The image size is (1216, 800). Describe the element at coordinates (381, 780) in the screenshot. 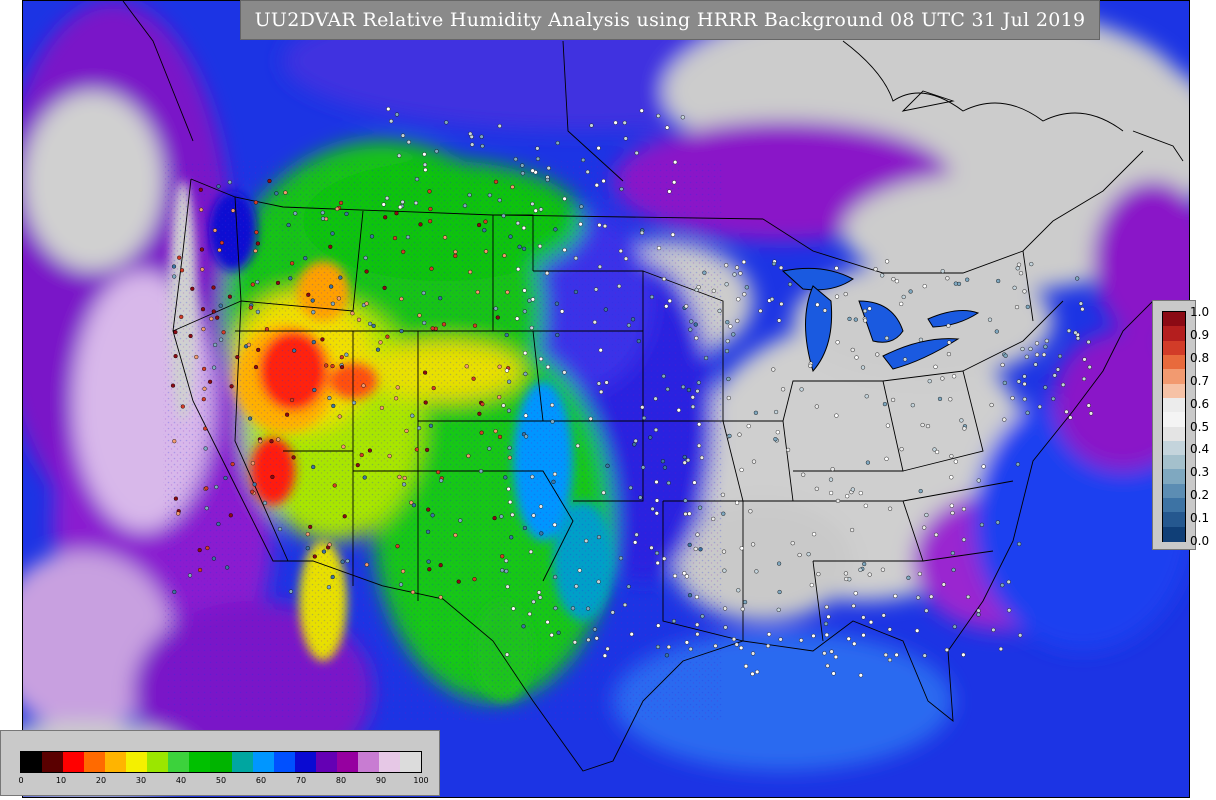

I see `humidity-colorbar-tick: 90` at that location.